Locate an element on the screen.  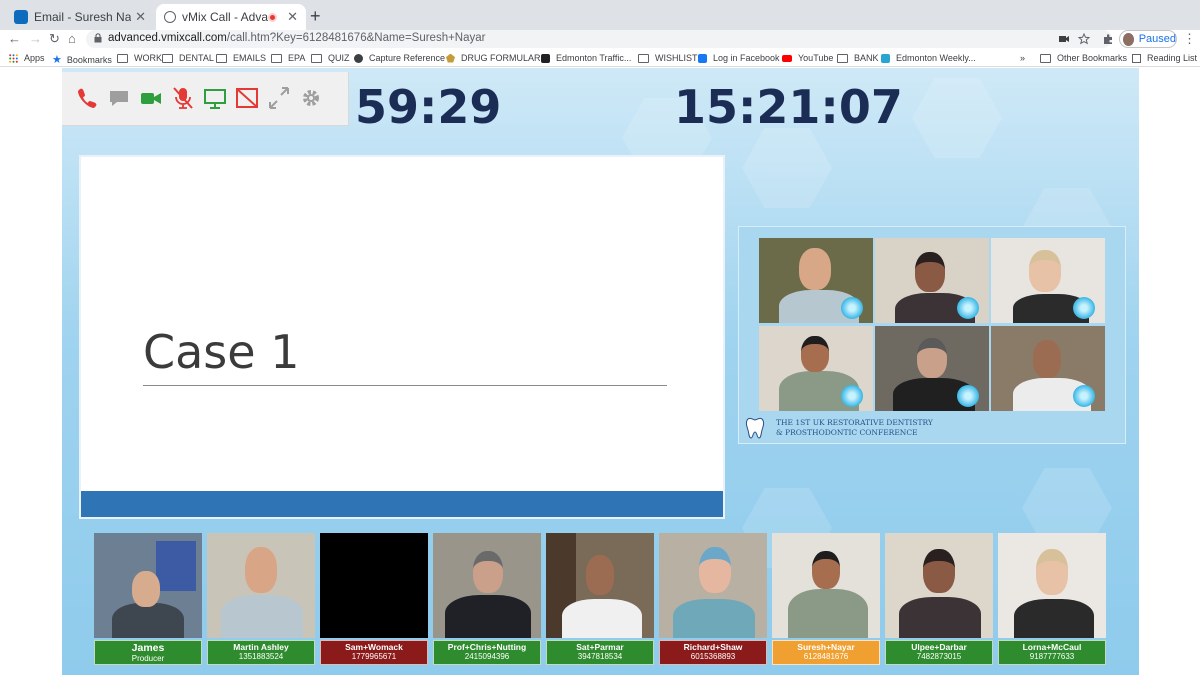
new-tab-button: + is located at coordinates (315, 16).